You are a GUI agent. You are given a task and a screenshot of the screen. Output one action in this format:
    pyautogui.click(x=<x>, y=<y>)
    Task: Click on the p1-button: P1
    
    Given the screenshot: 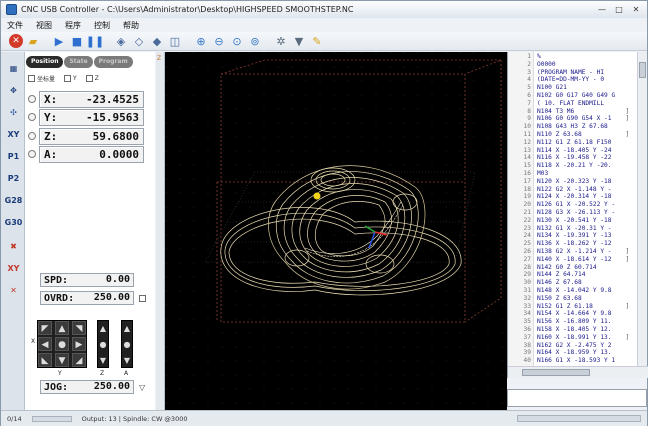 What is the action you would take?
    pyautogui.click(x=13, y=156)
    